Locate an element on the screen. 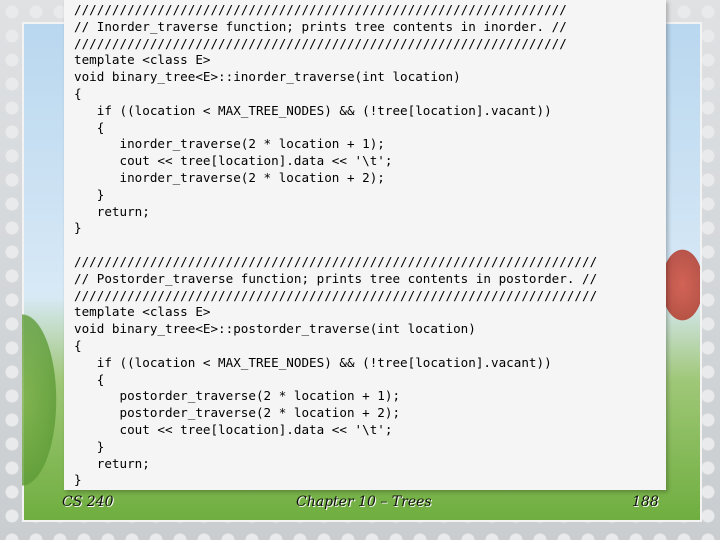 The image size is (720, 540). footer-page-number: 188 is located at coordinates (645, 502).